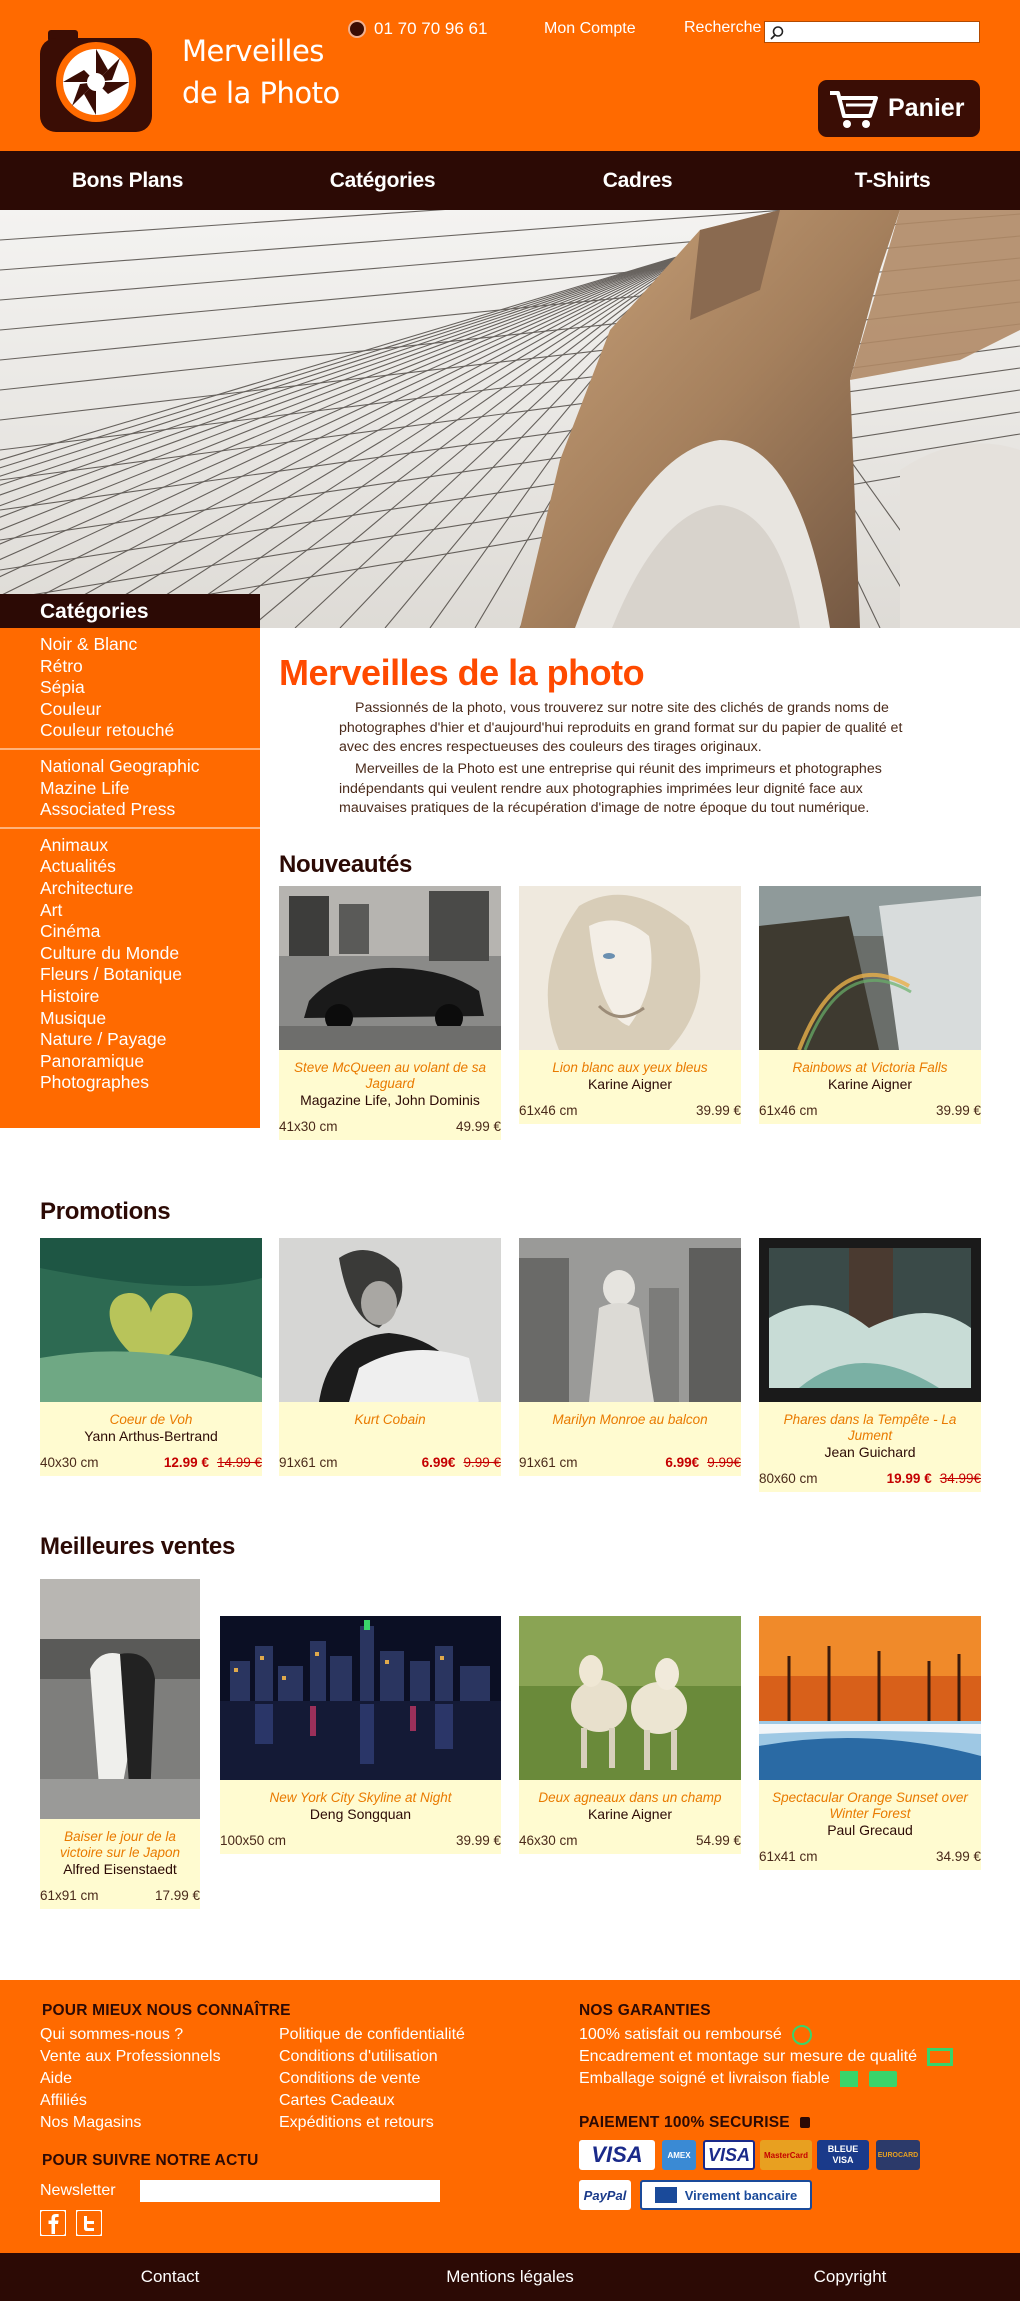 This screenshot has width=1020, height=2301. I want to click on footer-link: Expéditions et retours, so click(356, 2123).